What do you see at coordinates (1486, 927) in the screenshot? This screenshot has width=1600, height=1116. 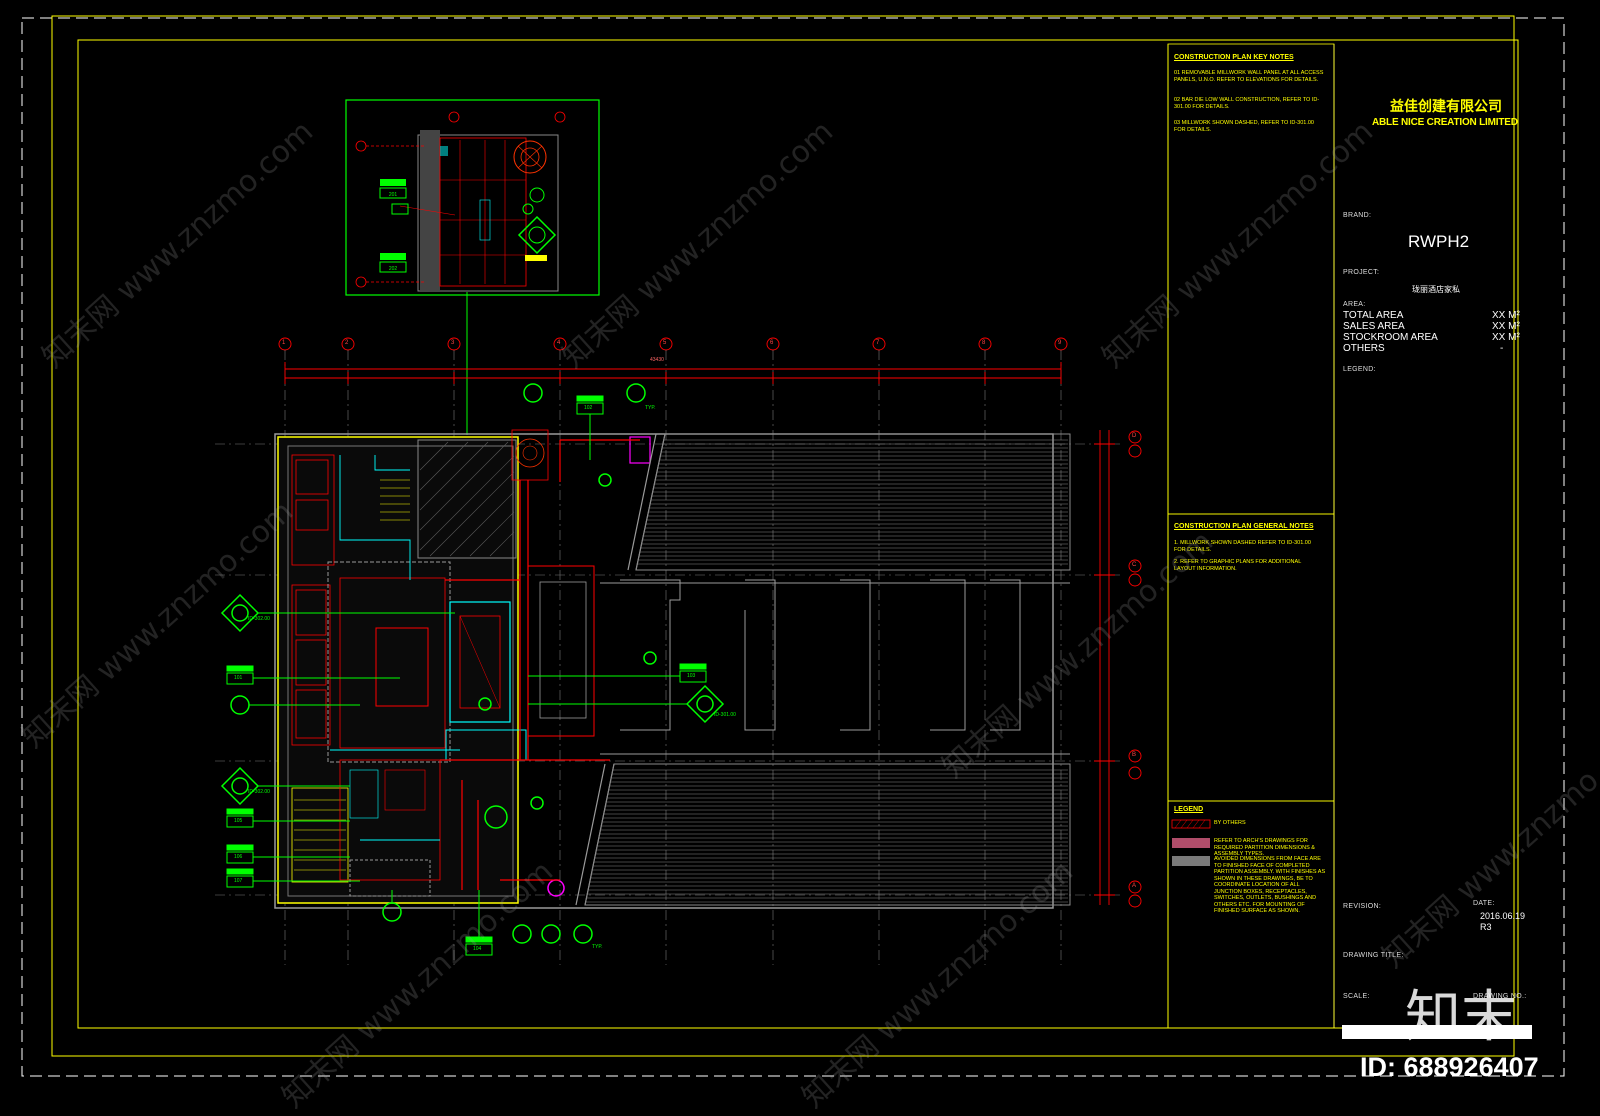 I see `revision-value: R3` at bounding box center [1486, 927].